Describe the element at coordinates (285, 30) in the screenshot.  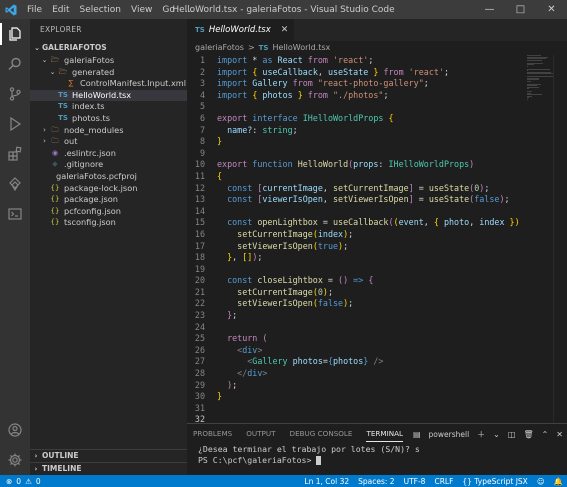
I see `close-tab-icon: ✕` at that location.